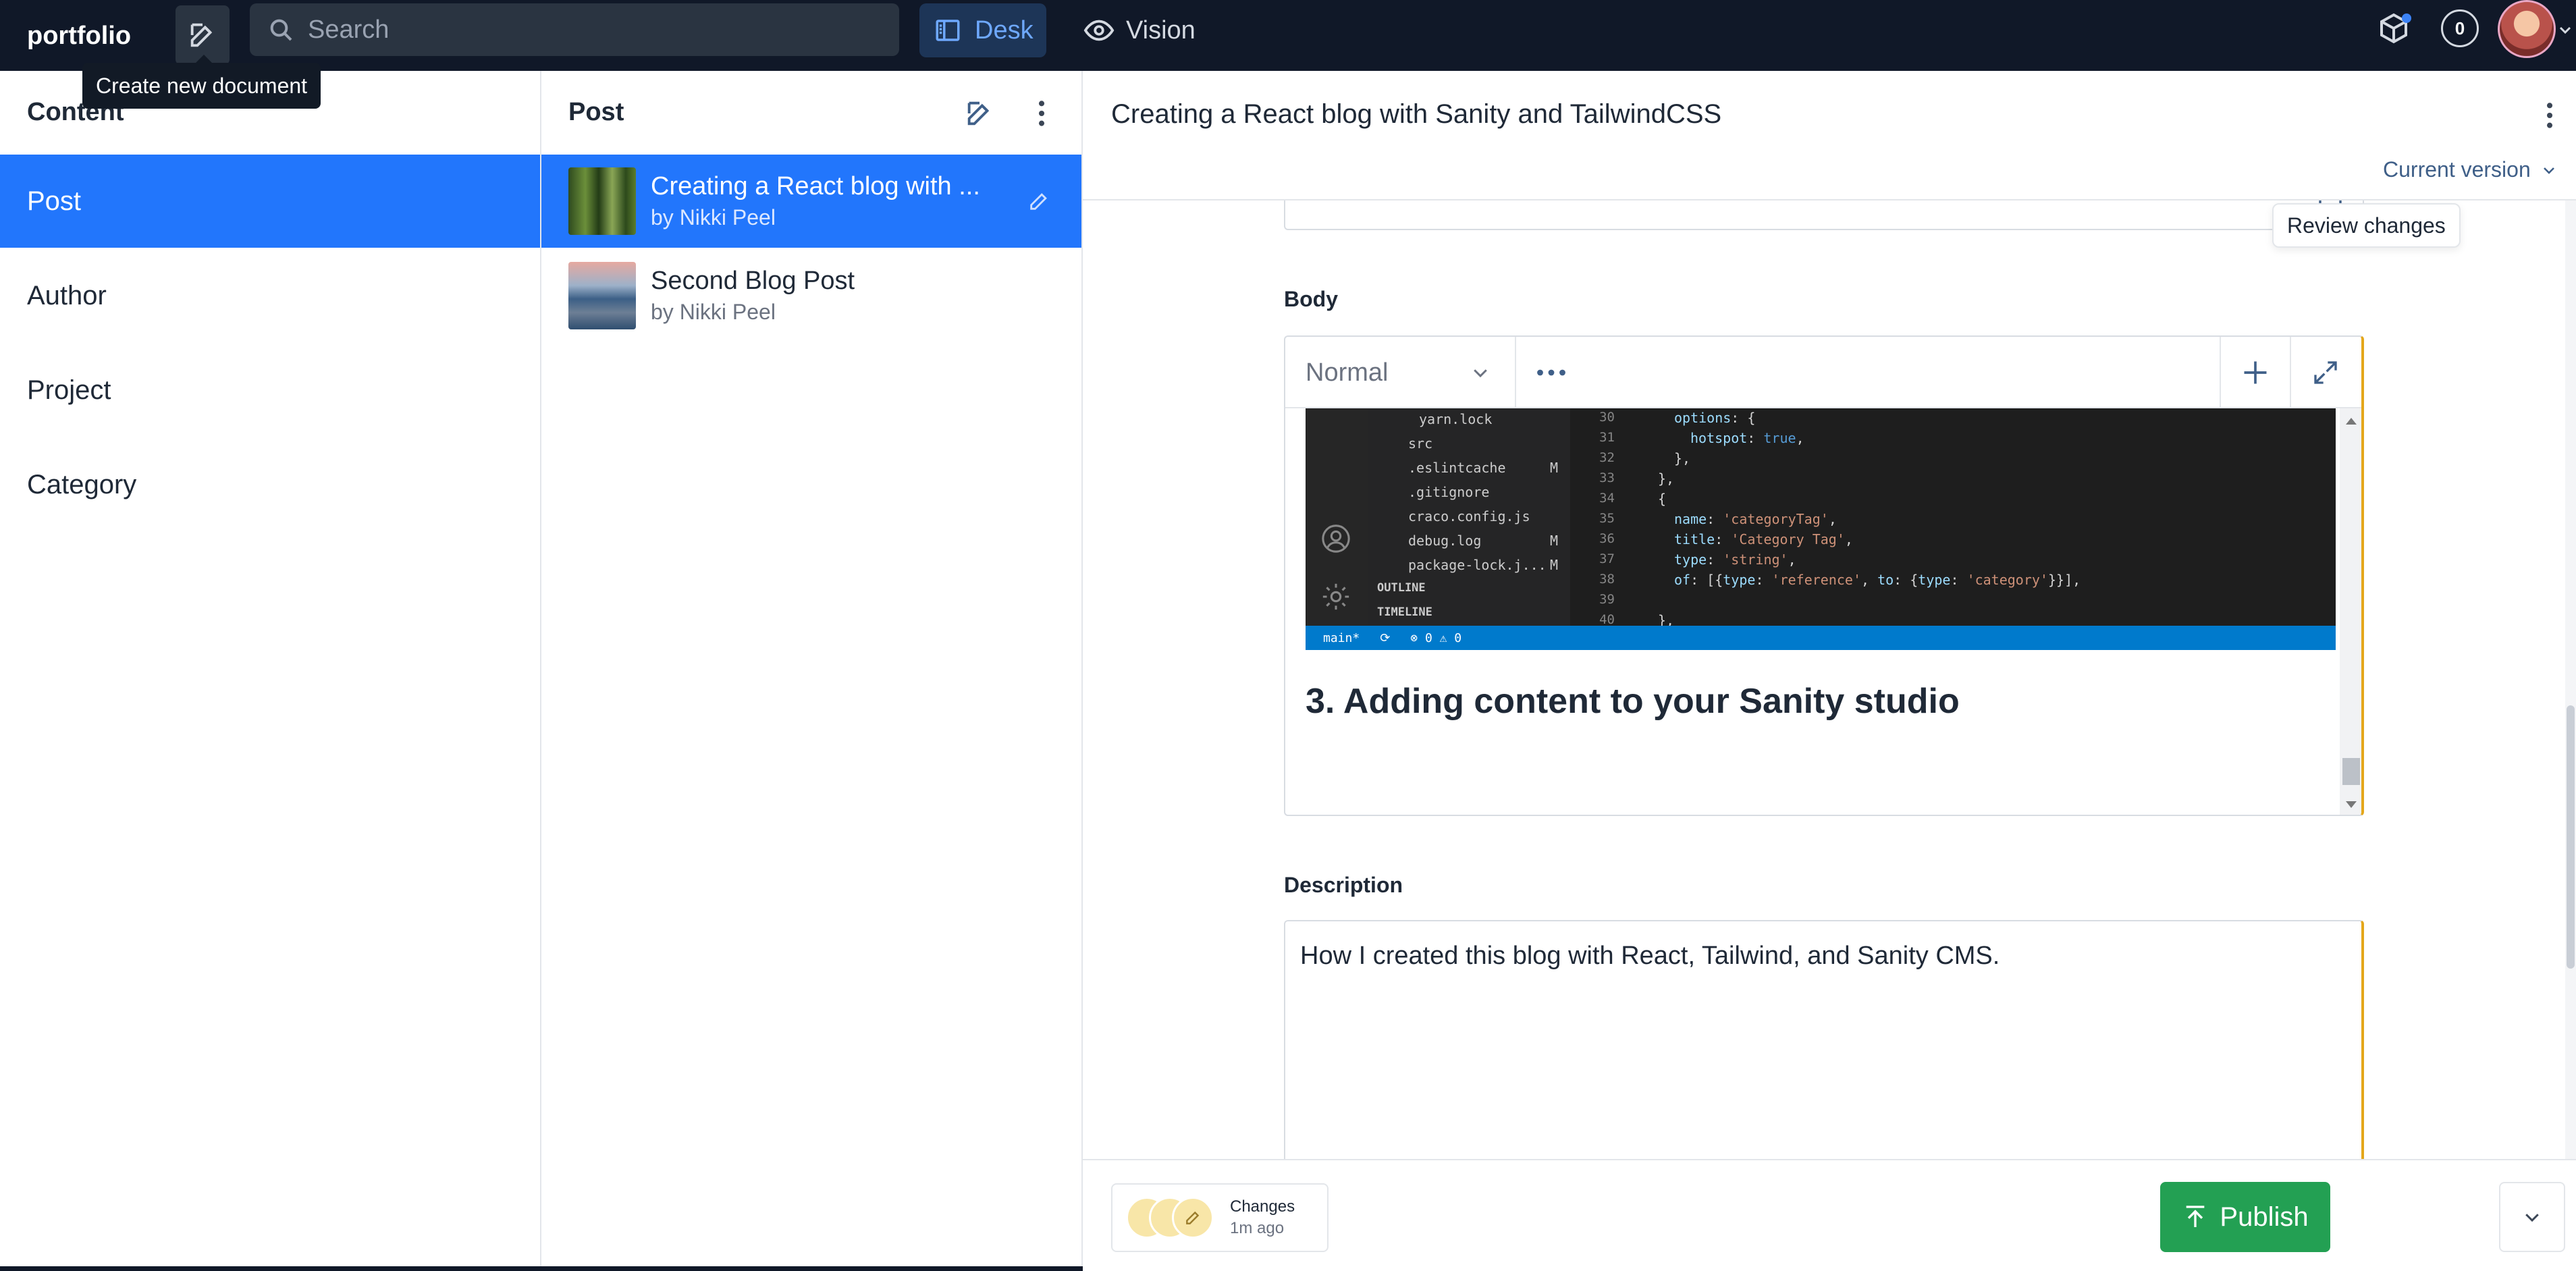 This screenshot has height=1271, width=2576. Describe the element at coordinates (1347, 372) in the screenshot. I see `block-style-value: Normal` at that location.